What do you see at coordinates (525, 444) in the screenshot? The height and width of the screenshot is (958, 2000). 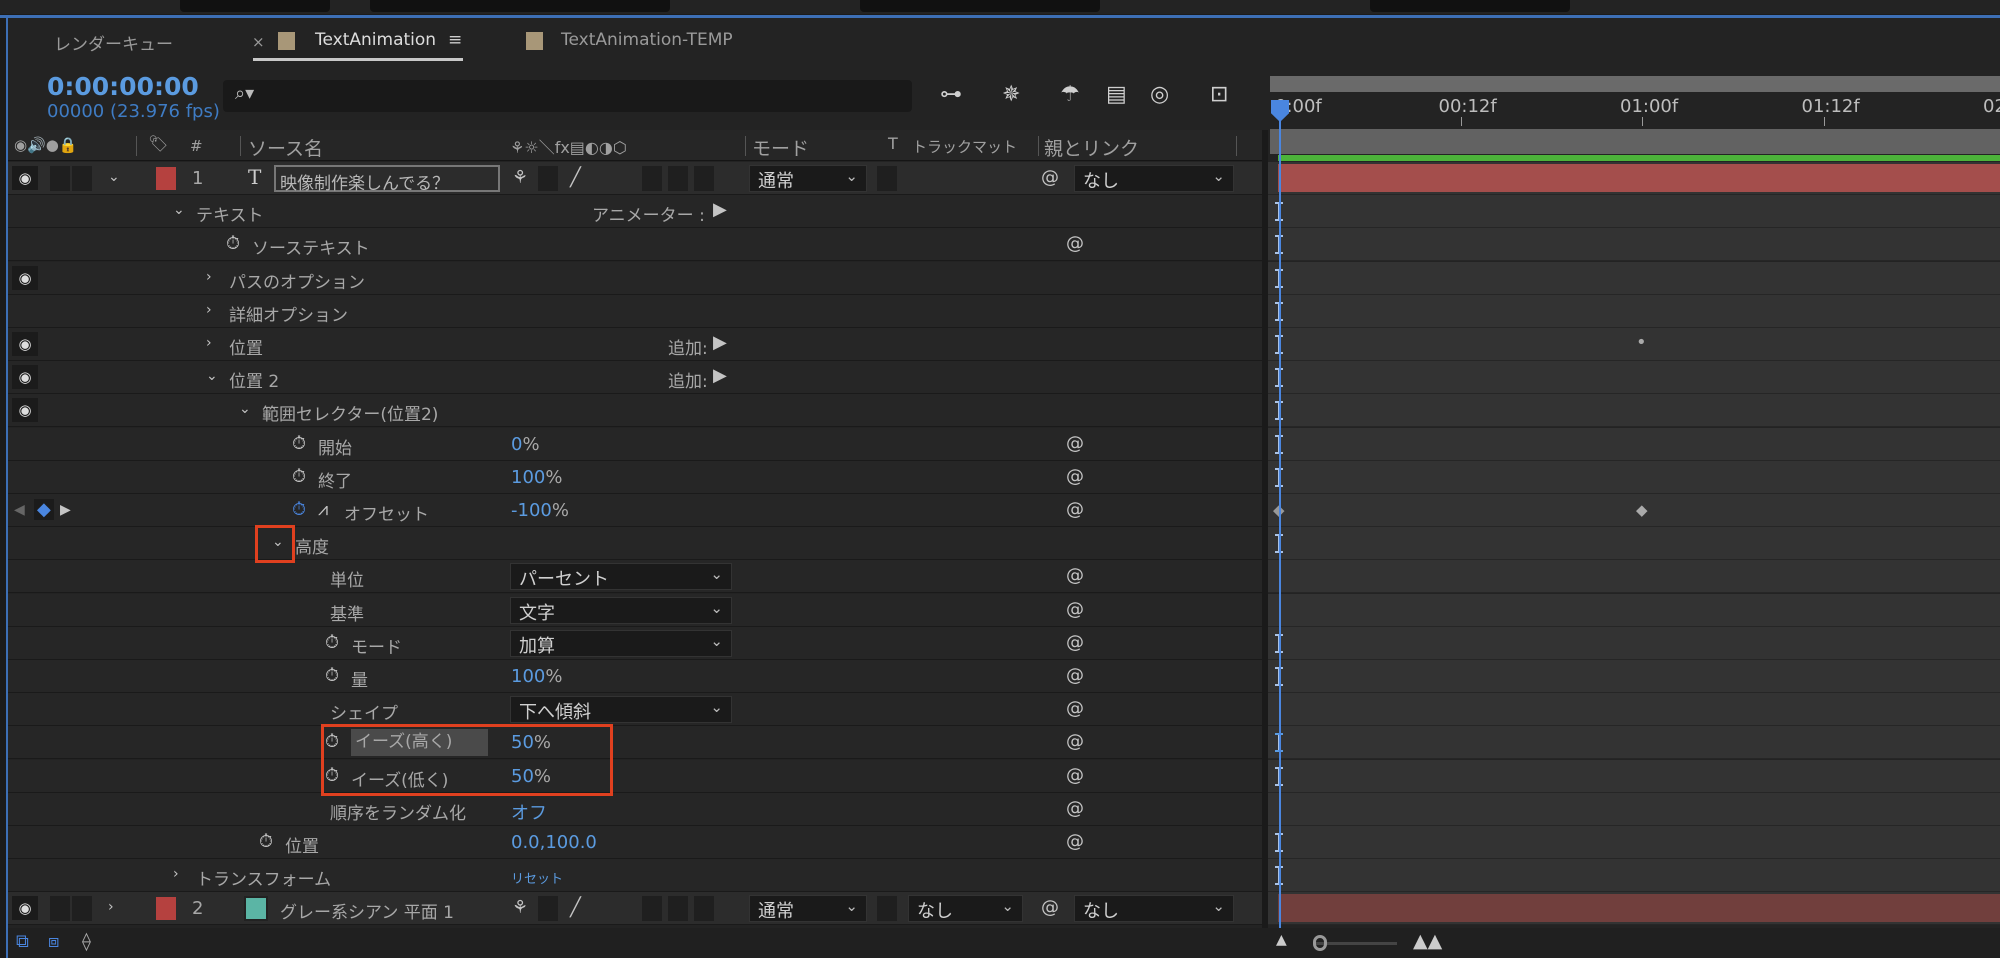 I see `property-value: 0%` at bounding box center [525, 444].